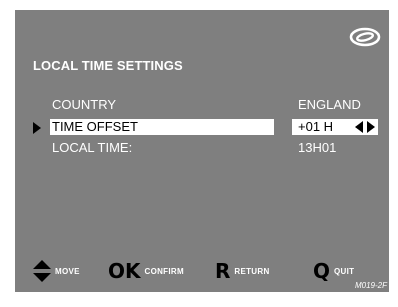 Image resolution: width=398 pixels, height=307 pixels. What do you see at coordinates (108, 65) in the screenshot?
I see `page-title: LOCAL TIME SETTINGS` at bounding box center [108, 65].